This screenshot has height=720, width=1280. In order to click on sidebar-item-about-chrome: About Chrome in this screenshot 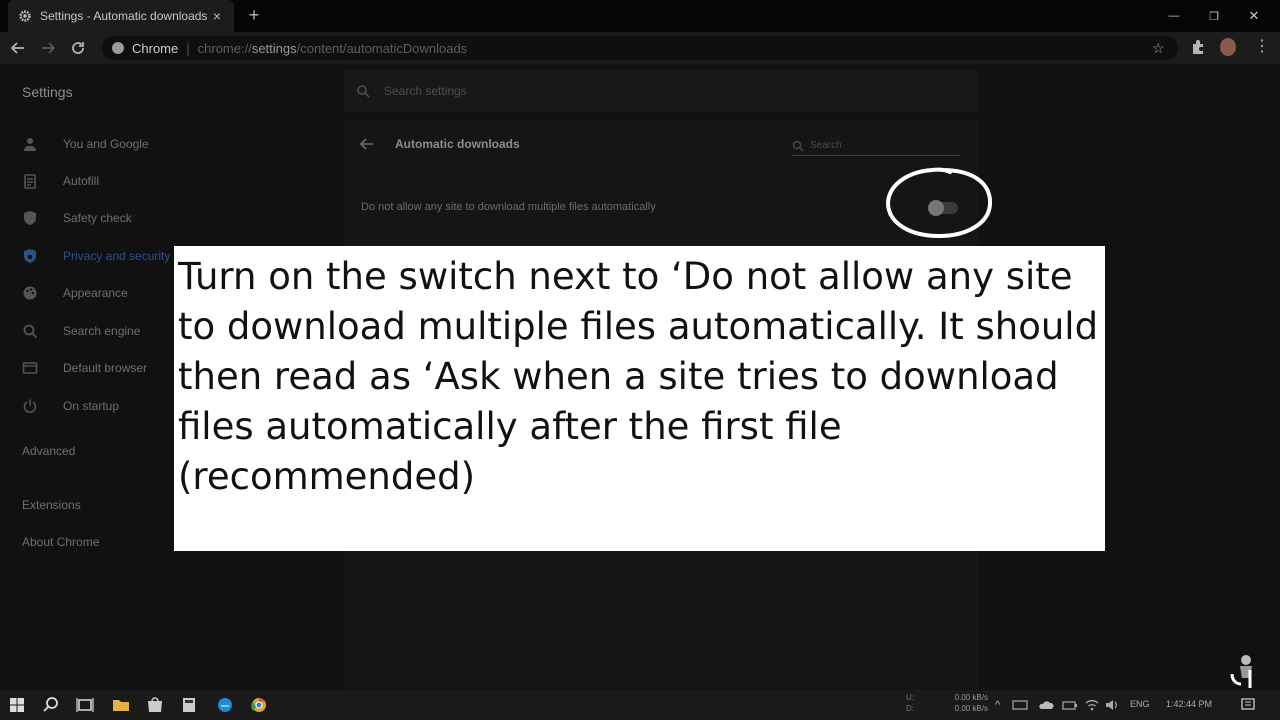, I will do `click(60, 542)`.